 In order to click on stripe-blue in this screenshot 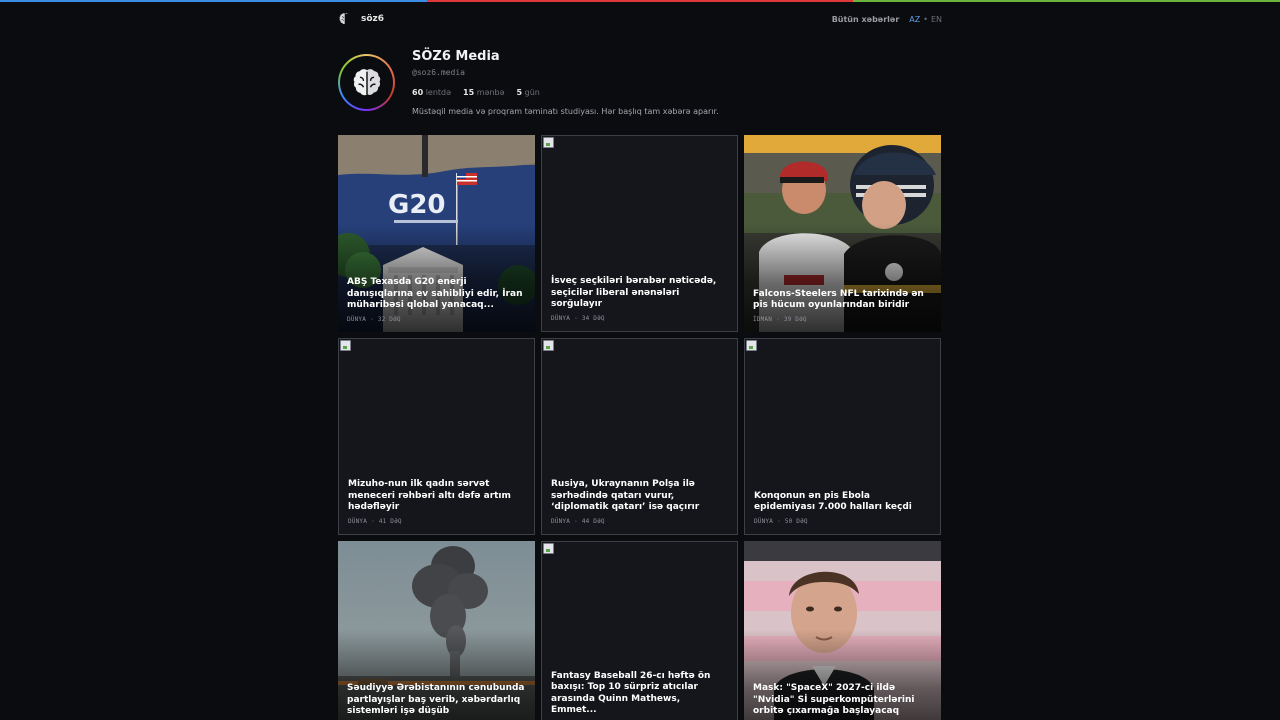, I will do `click(213, 1)`.